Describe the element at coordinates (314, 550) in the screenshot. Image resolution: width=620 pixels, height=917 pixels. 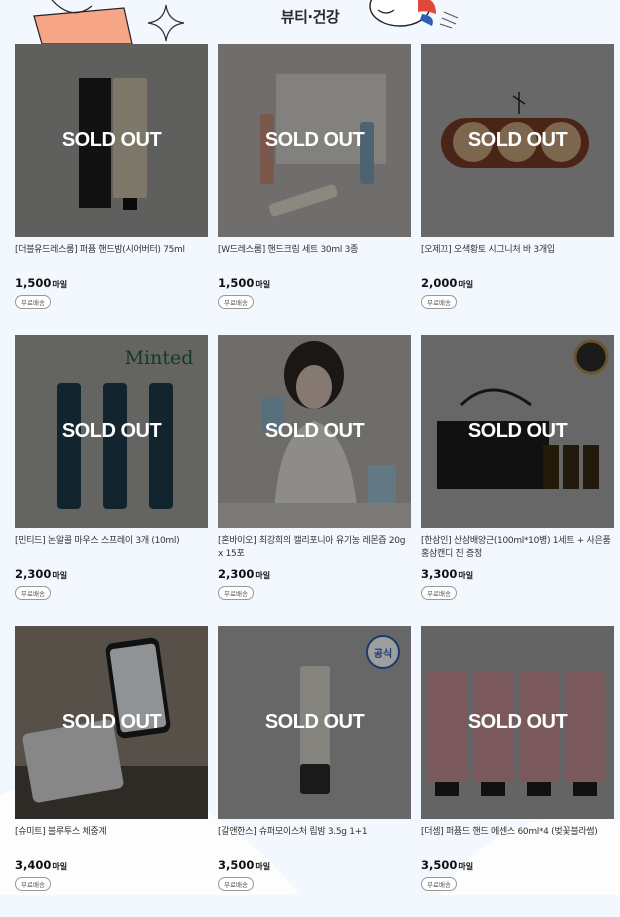
I see `product-name: [혼바이오] 최강희의 캘리포니아 유기농 레몬즙 20g x 15포` at that location.